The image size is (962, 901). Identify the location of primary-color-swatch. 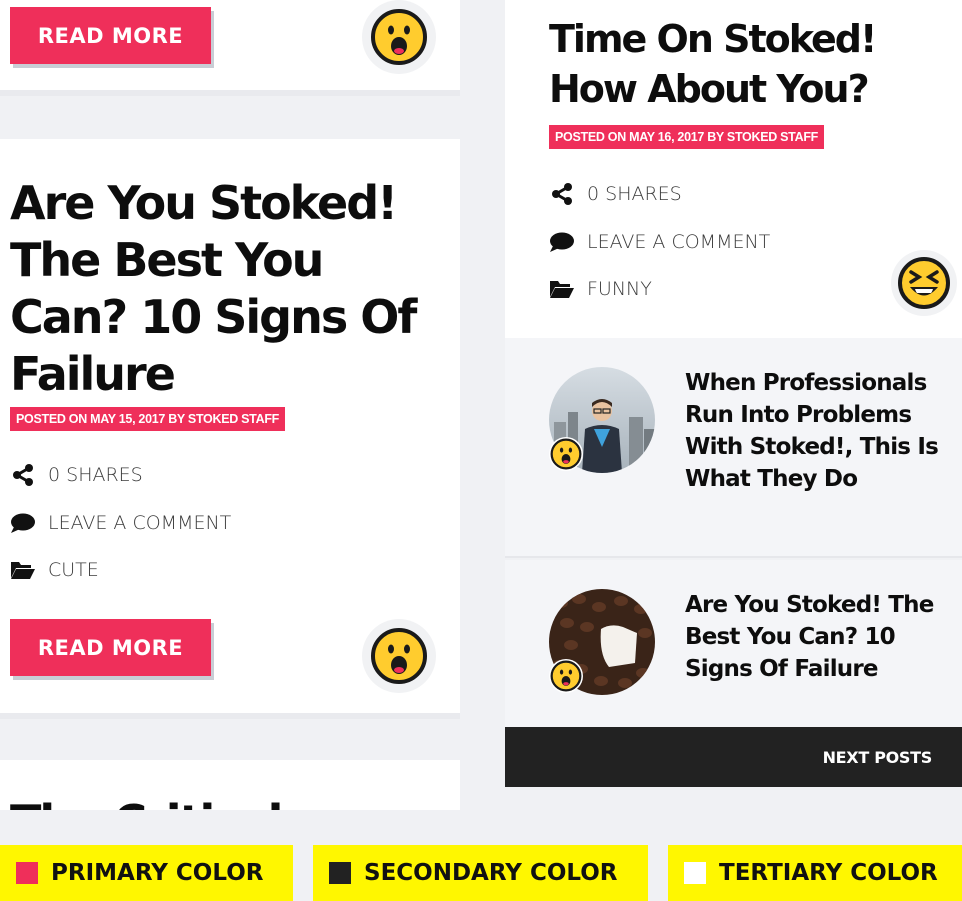
(27, 873).